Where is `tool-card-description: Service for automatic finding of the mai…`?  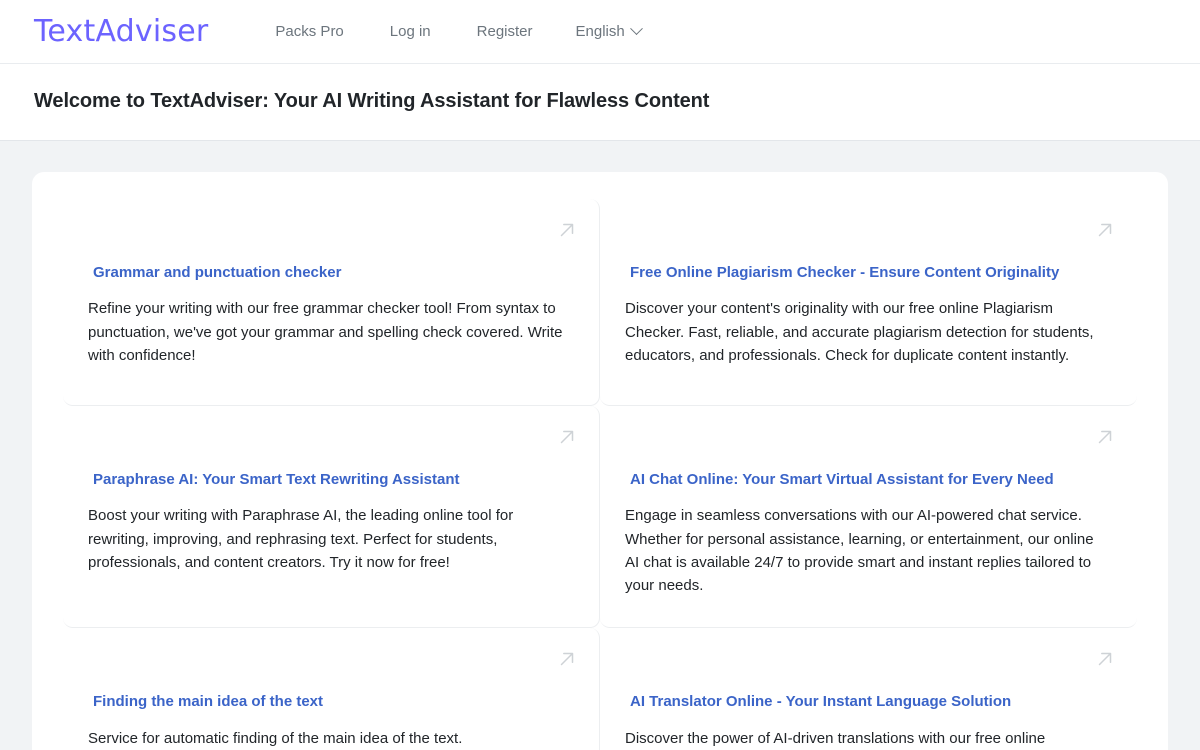 tool-card-description: Service for automatic finding of the mai… is located at coordinates (275, 738).